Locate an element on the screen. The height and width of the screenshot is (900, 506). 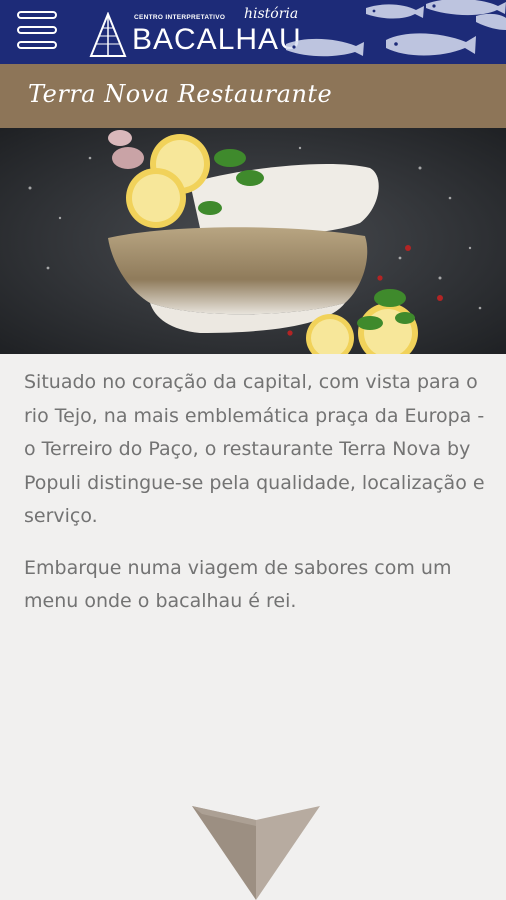
logo-small-text: CENTRO INTERPRETATIVO is located at coordinates (180, 17).